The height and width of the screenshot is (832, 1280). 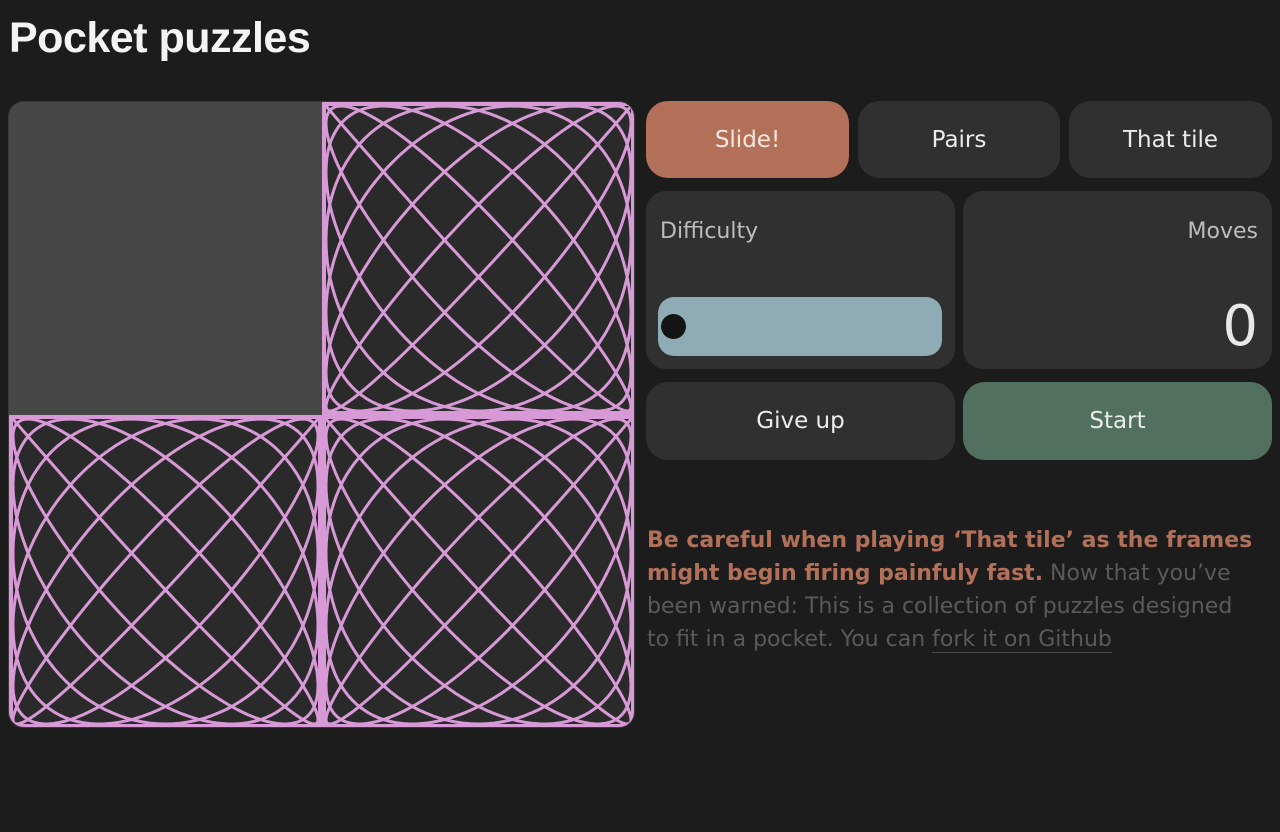 I want to click on slider-thumb, so click(x=673, y=326).